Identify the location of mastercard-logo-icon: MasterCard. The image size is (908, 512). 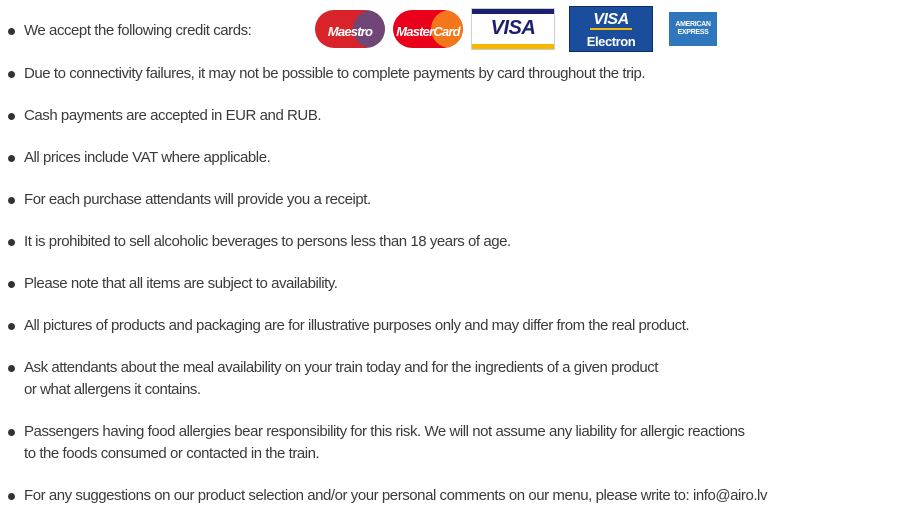
(428, 29).